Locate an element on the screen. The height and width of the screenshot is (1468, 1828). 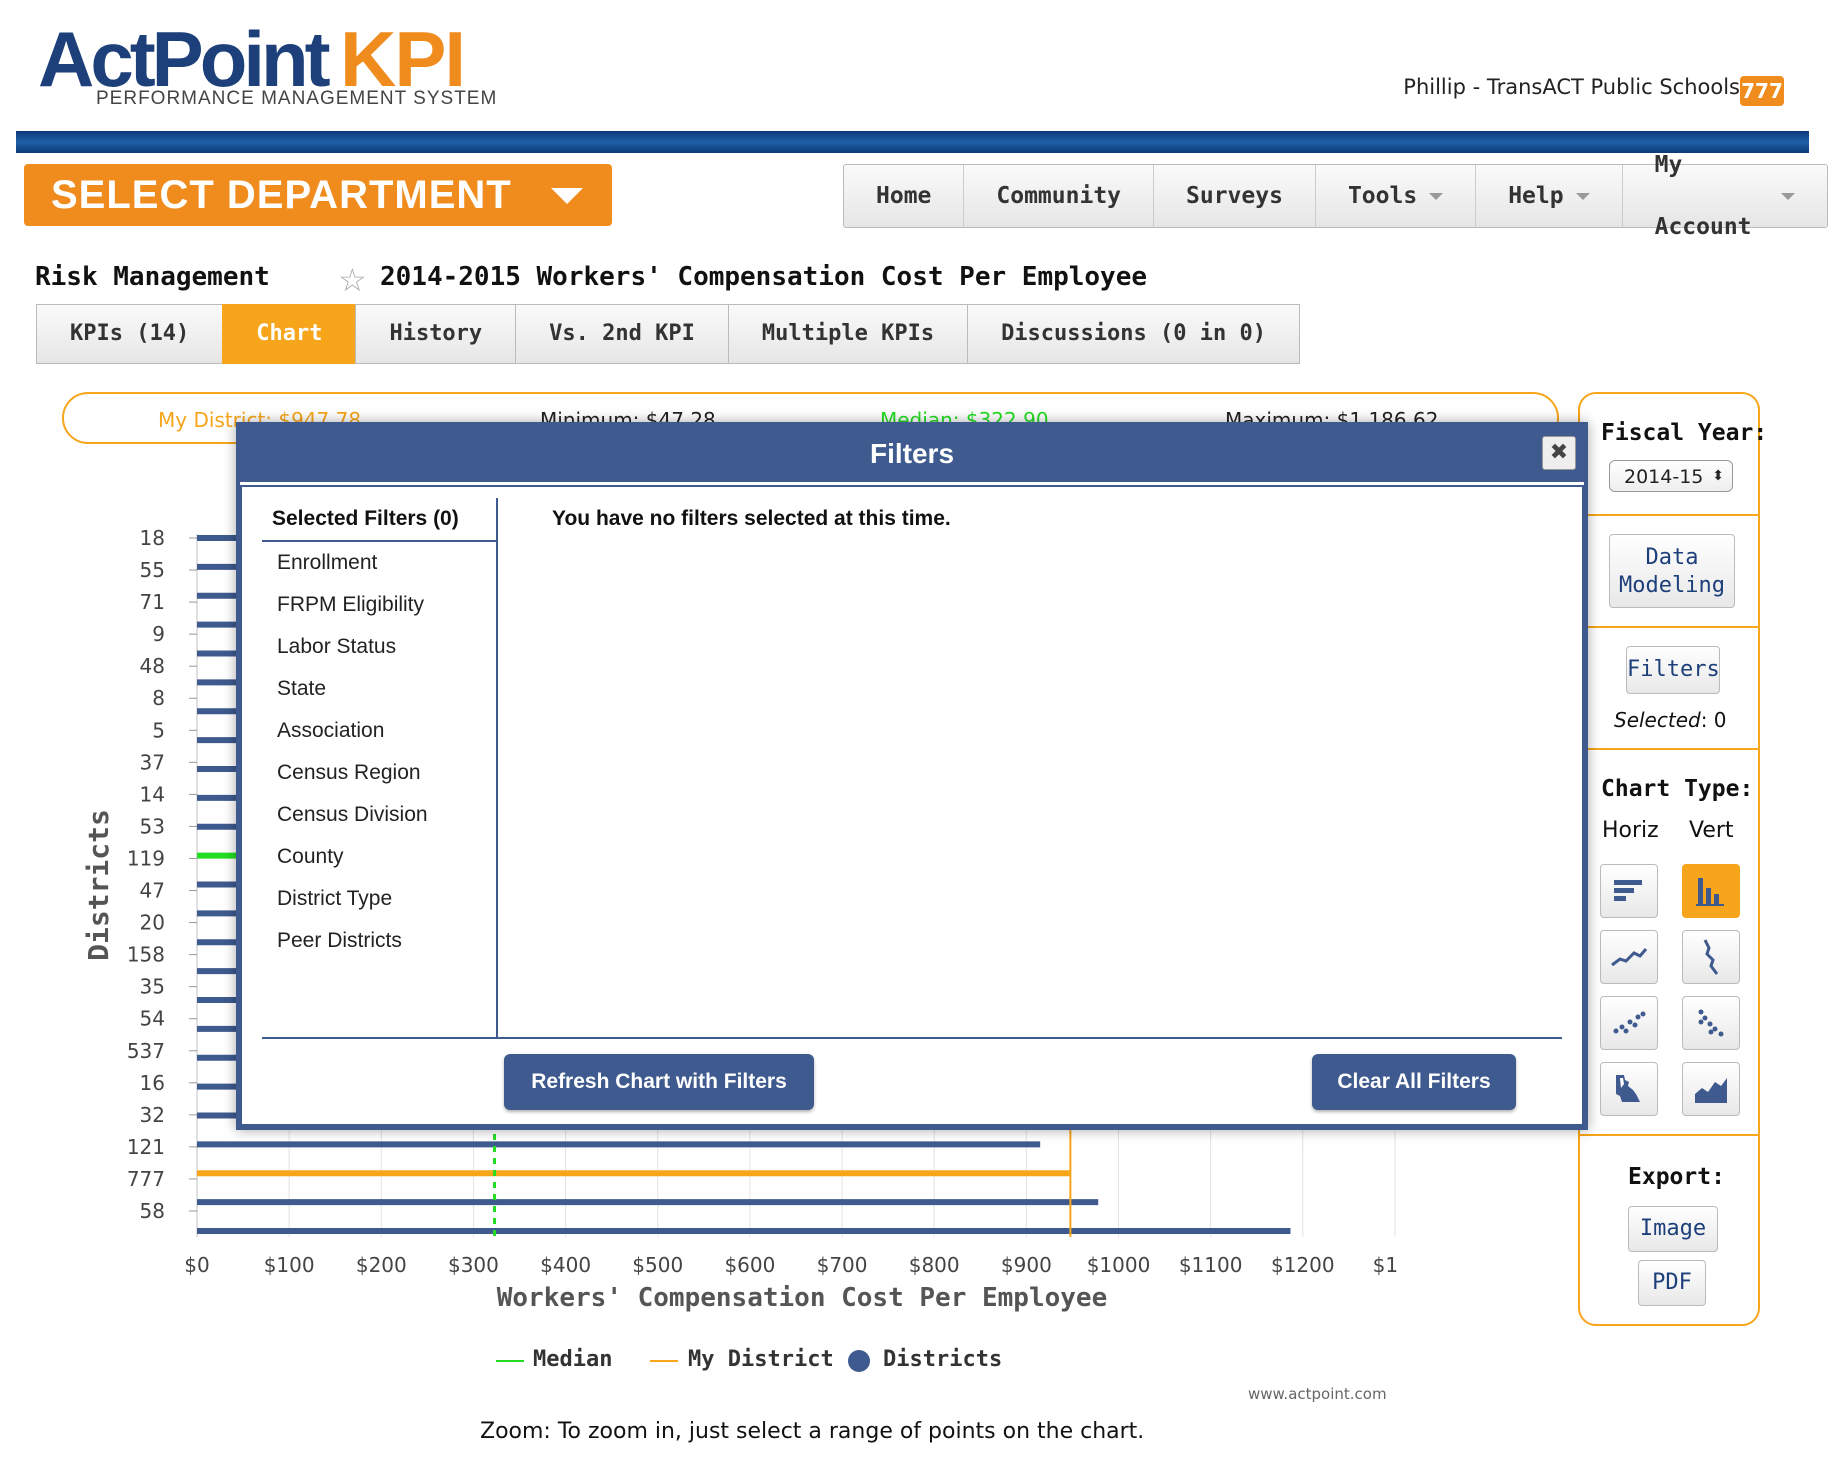
close-icon: ✖ is located at coordinates (1559, 453).